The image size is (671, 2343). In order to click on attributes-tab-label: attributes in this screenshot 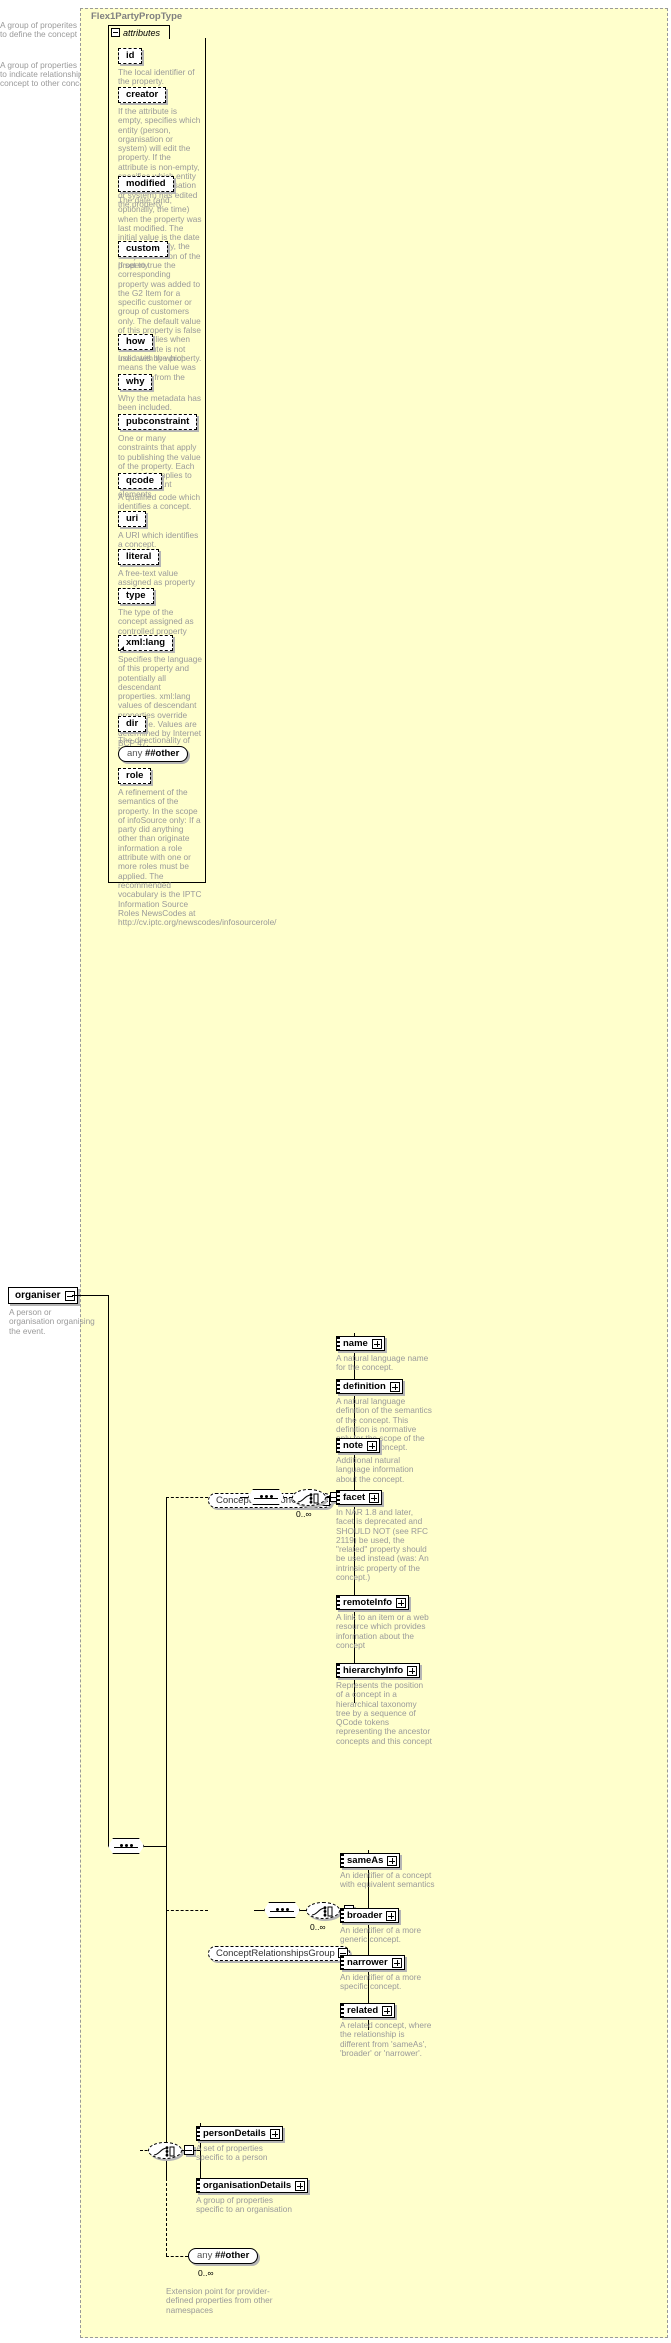, I will do `click(142, 32)`.